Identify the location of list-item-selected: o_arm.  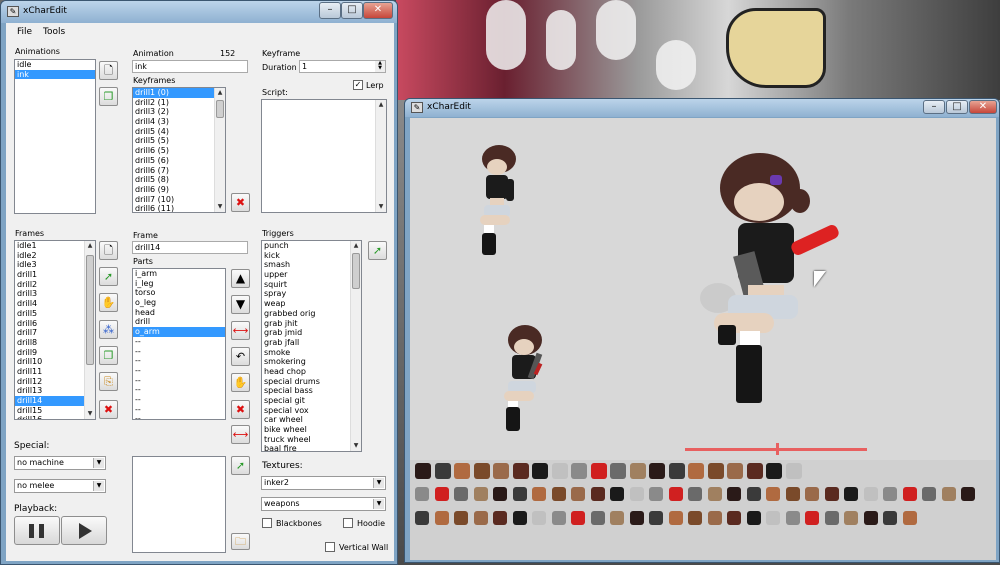
(179, 332).